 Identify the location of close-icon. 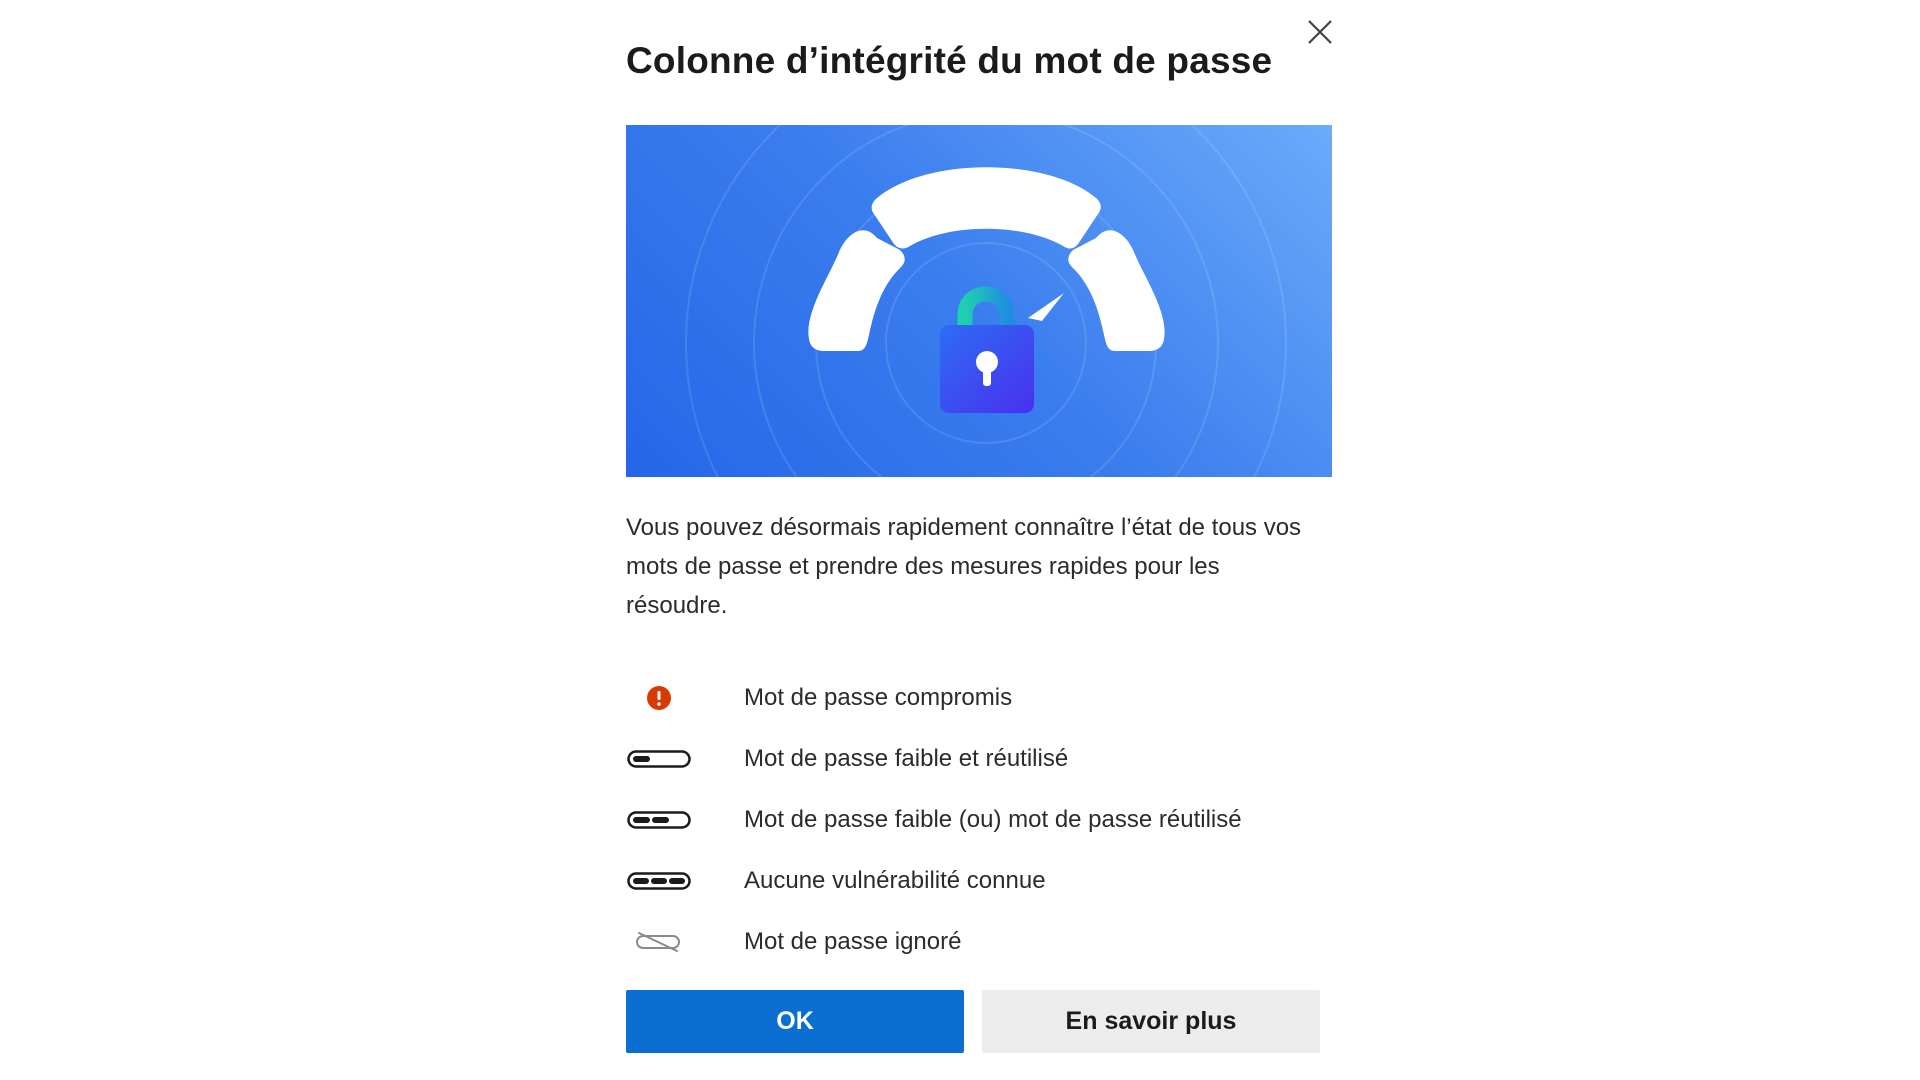
(1320, 32).